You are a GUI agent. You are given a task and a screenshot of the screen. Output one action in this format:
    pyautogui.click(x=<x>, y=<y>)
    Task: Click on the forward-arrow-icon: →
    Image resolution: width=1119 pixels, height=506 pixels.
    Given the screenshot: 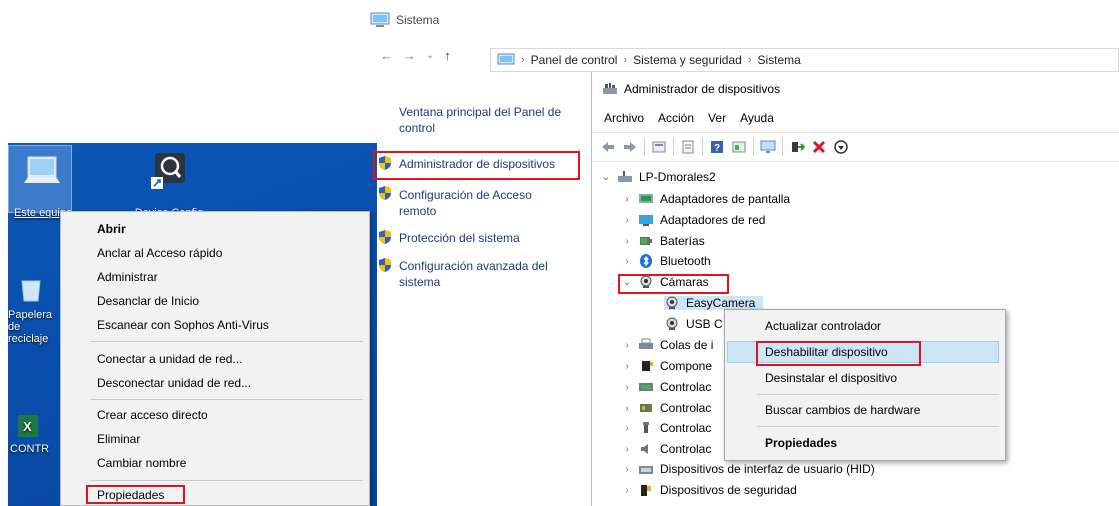 What is the action you would take?
    pyautogui.click(x=409, y=55)
    